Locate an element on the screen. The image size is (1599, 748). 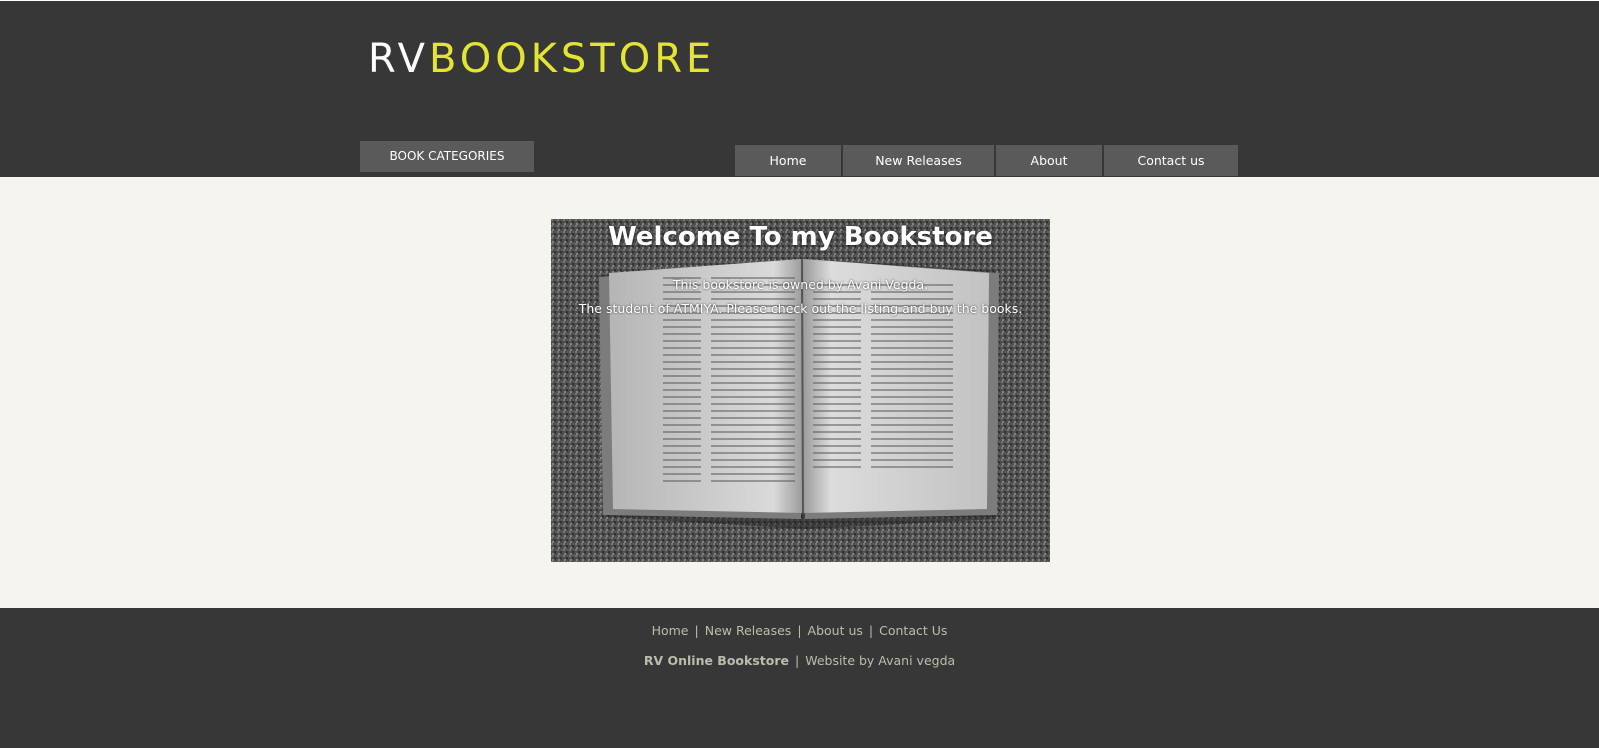
nav-about: About is located at coordinates (1049, 160).